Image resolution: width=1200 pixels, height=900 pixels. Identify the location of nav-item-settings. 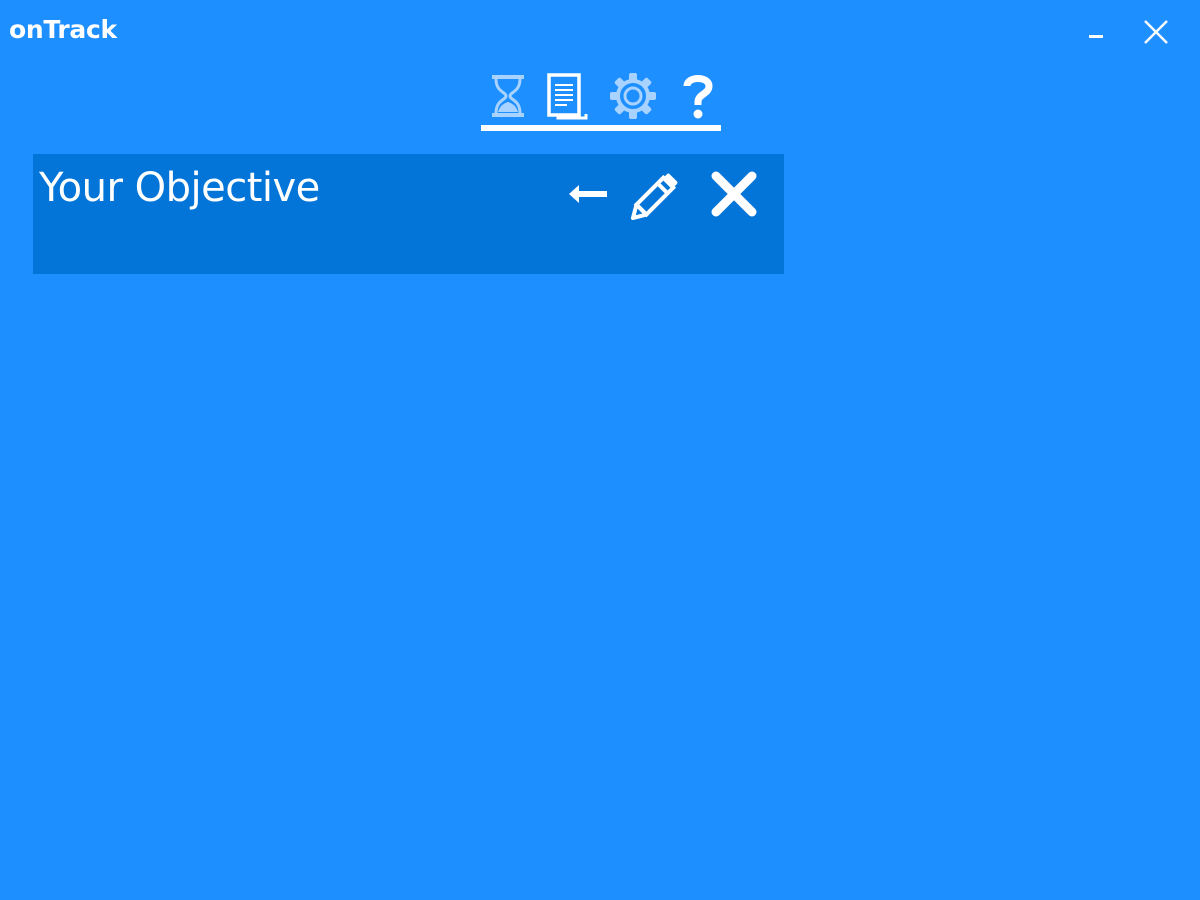
(633, 96).